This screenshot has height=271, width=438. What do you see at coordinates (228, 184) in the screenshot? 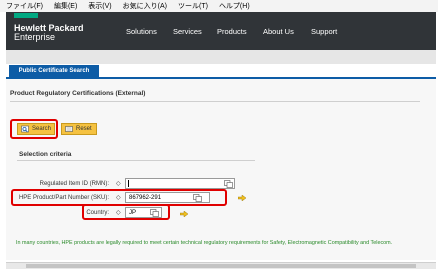
I see `rmn-lookup-icon` at bounding box center [228, 184].